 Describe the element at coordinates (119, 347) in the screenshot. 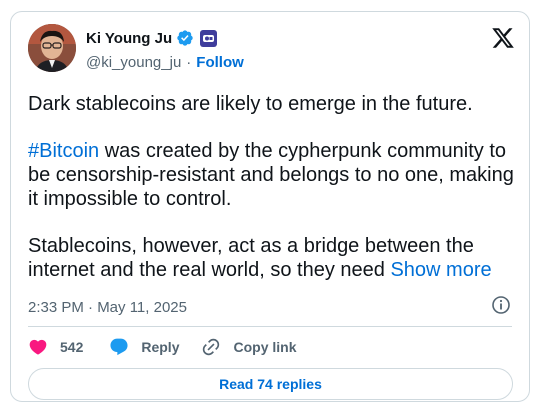

I see `reply-bubble-icon` at that location.